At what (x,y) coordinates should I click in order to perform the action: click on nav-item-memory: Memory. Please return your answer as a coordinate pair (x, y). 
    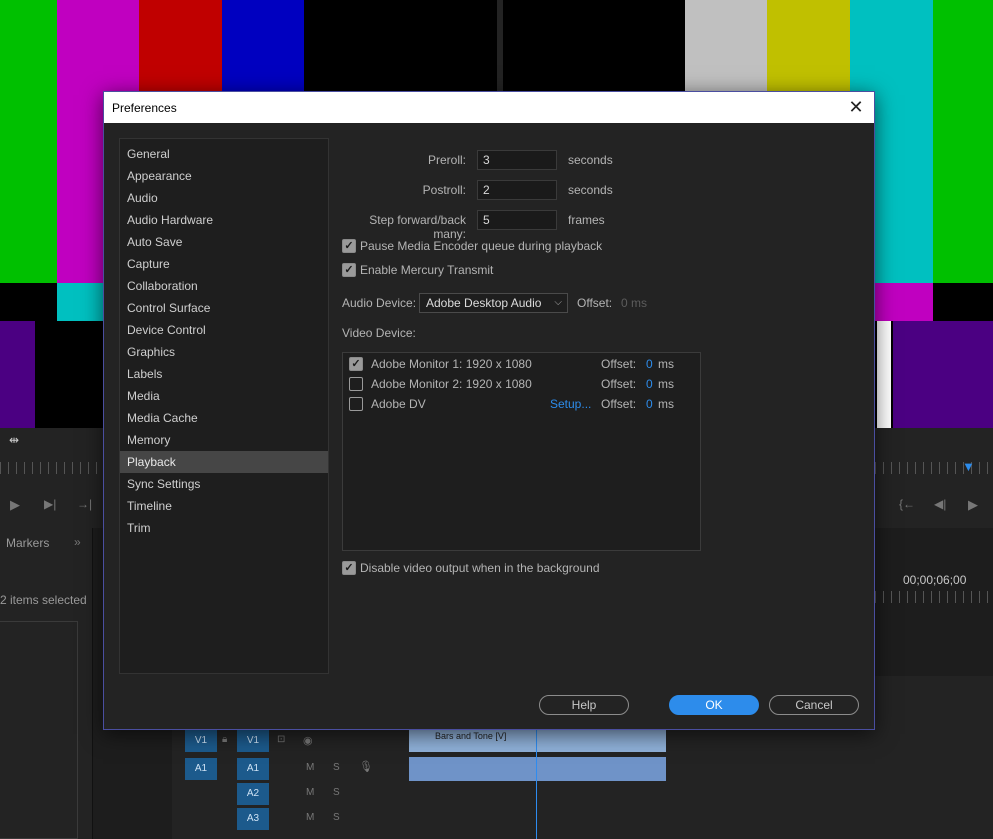
    Looking at the image, I should click on (224, 440).